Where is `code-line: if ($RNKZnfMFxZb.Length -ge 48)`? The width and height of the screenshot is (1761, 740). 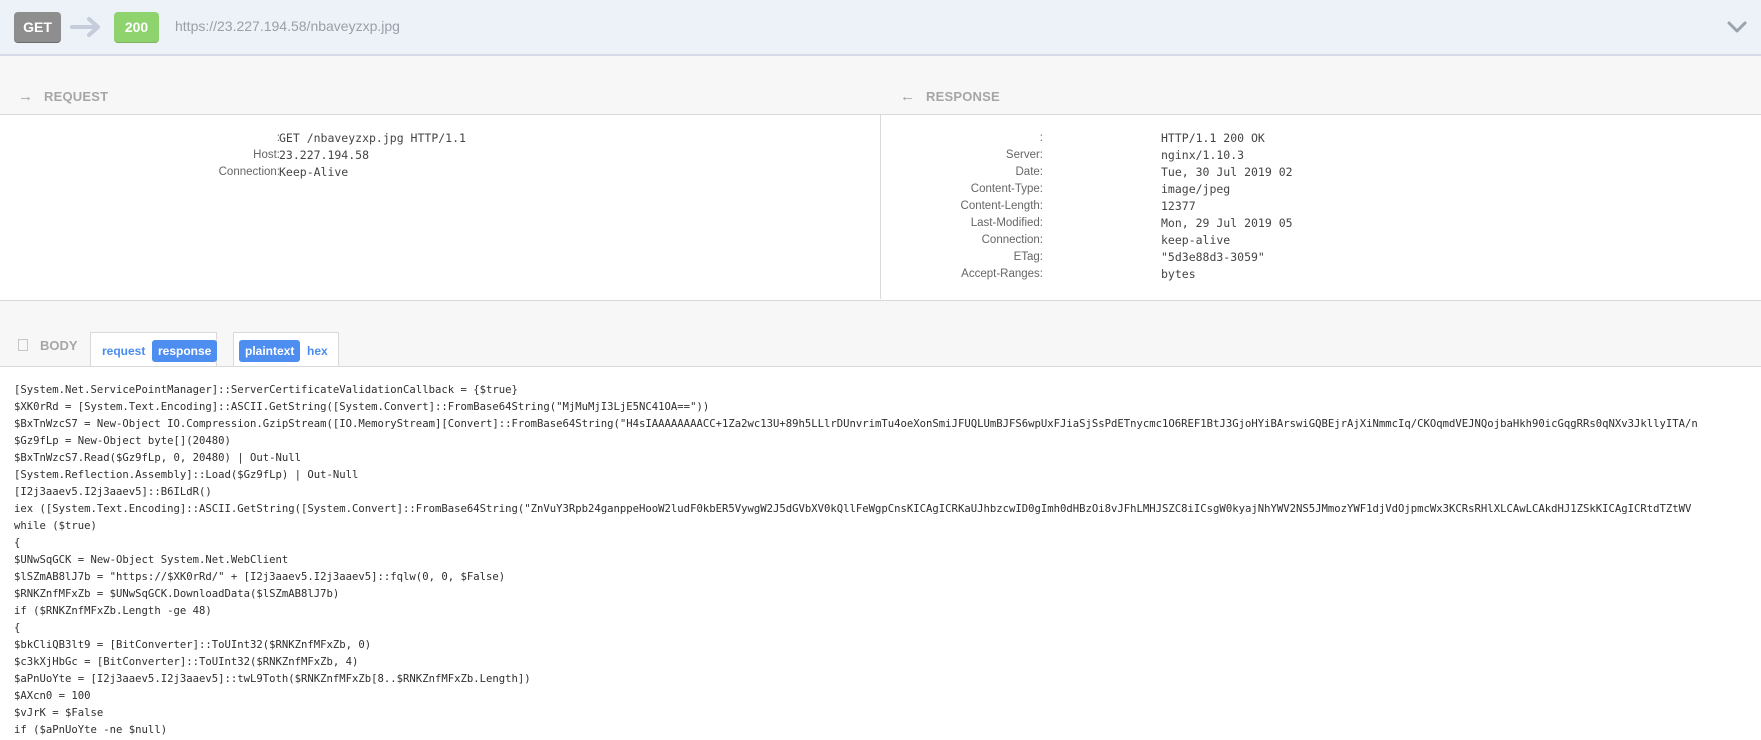
code-line: if ($RNKZnfMFxZb.Length -ge 48) is located at coordinates (113, 611).